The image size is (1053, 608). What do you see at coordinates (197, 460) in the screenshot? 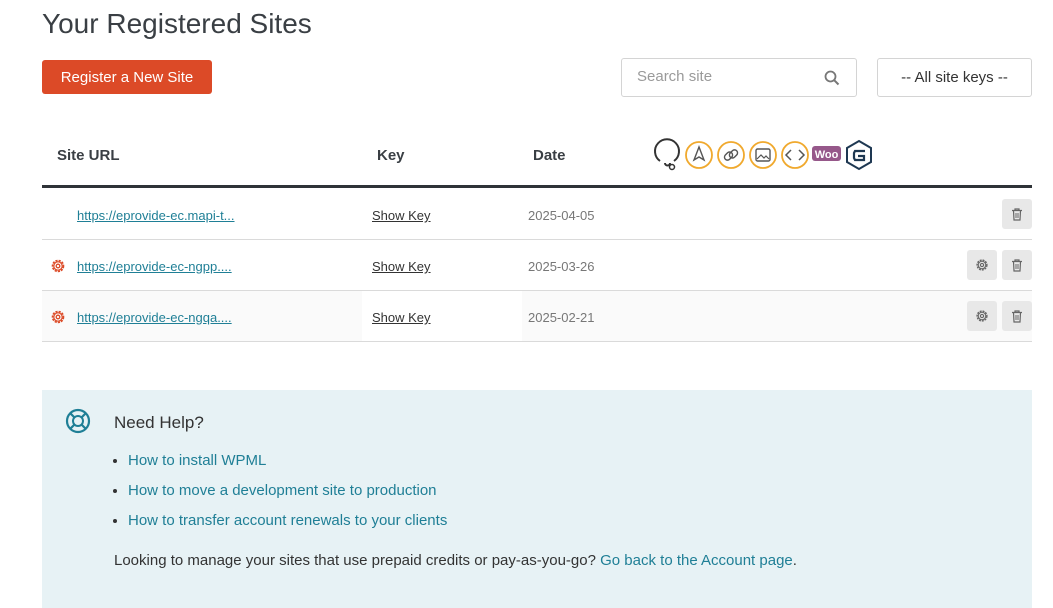
I see `help-link-install-wpml: How to install WPML` at bounding box center [197, 460].